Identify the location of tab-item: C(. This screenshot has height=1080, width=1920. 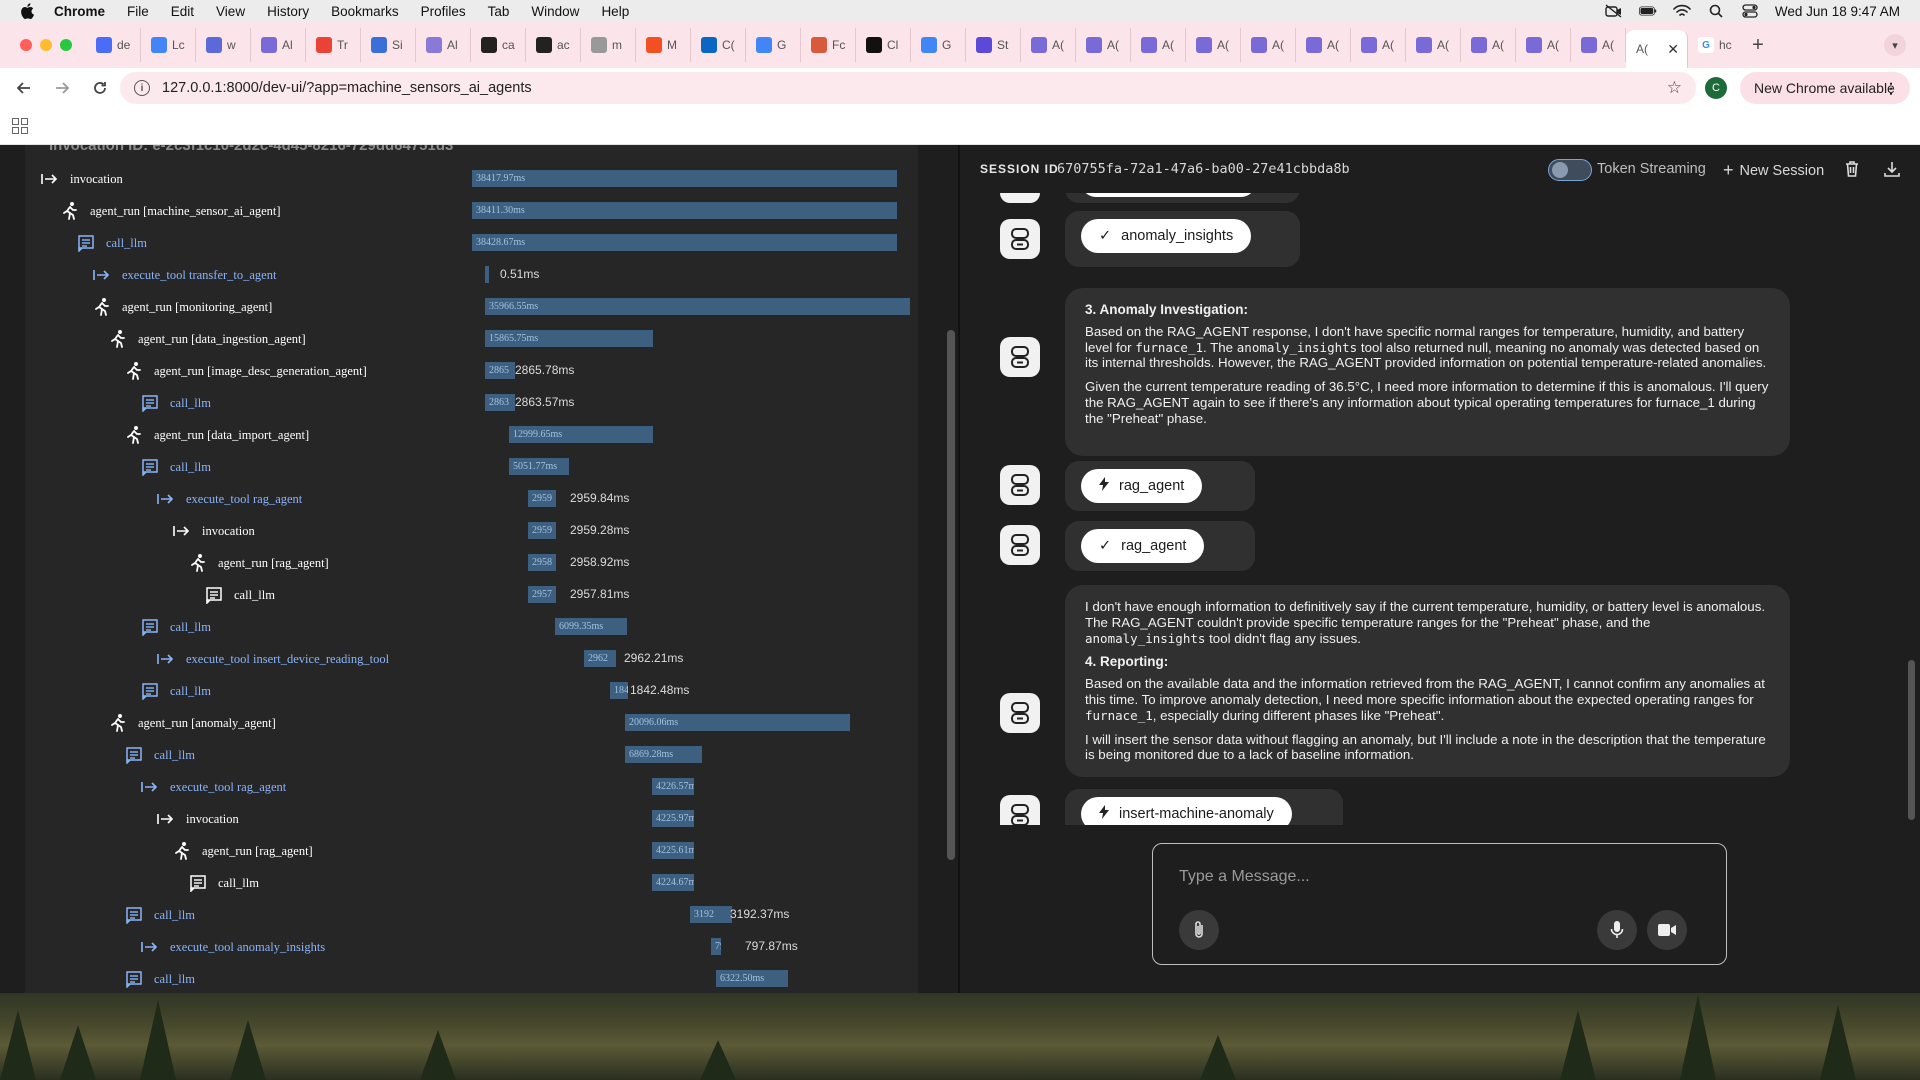
(718, 45).